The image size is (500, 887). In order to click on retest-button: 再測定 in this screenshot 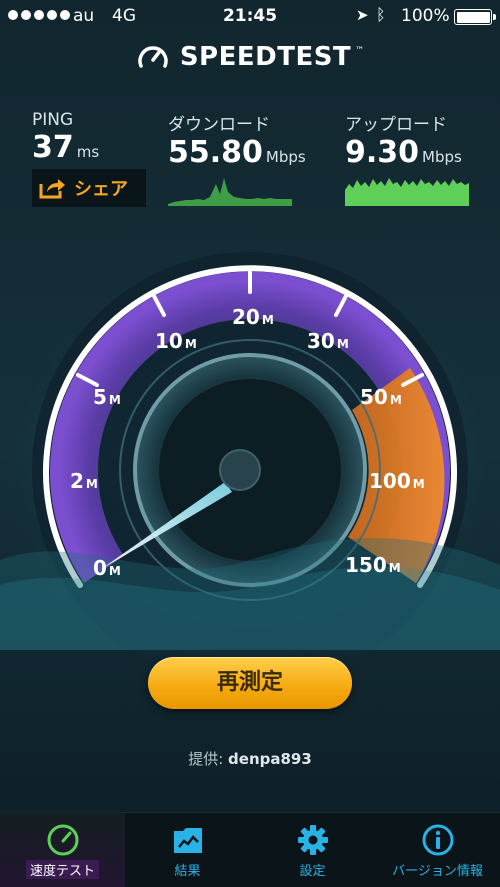, I will do `click(250, 683)`.